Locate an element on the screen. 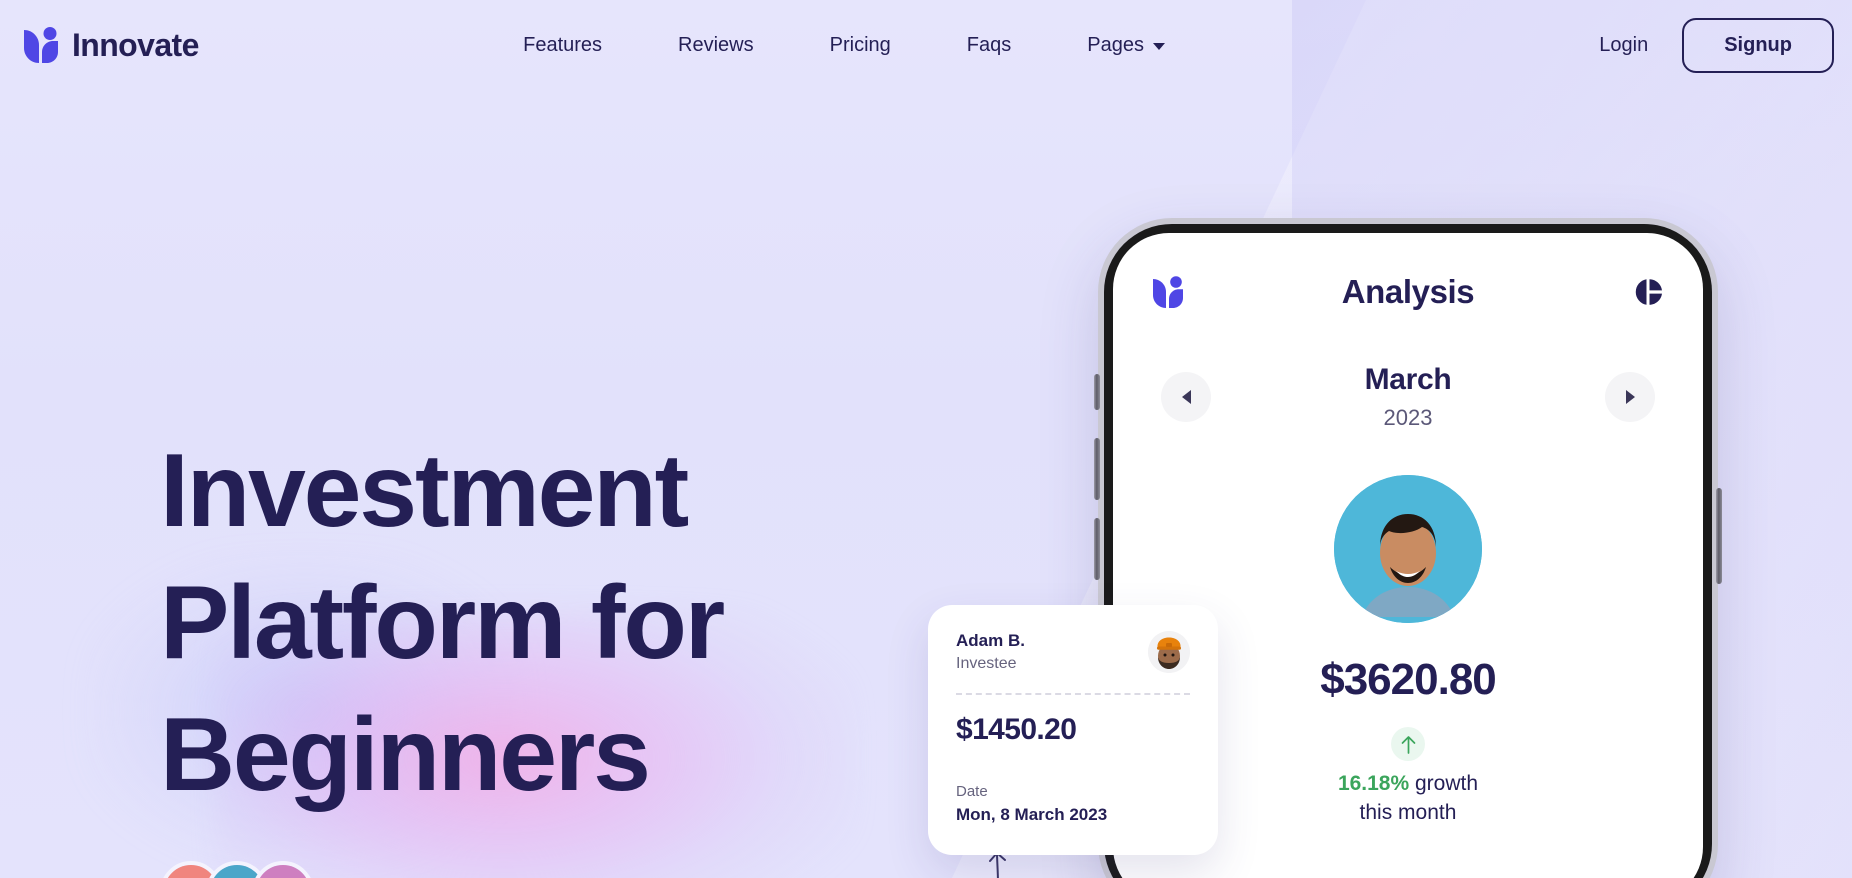  app-title: Analysis is located at coordinates (1408, 291).